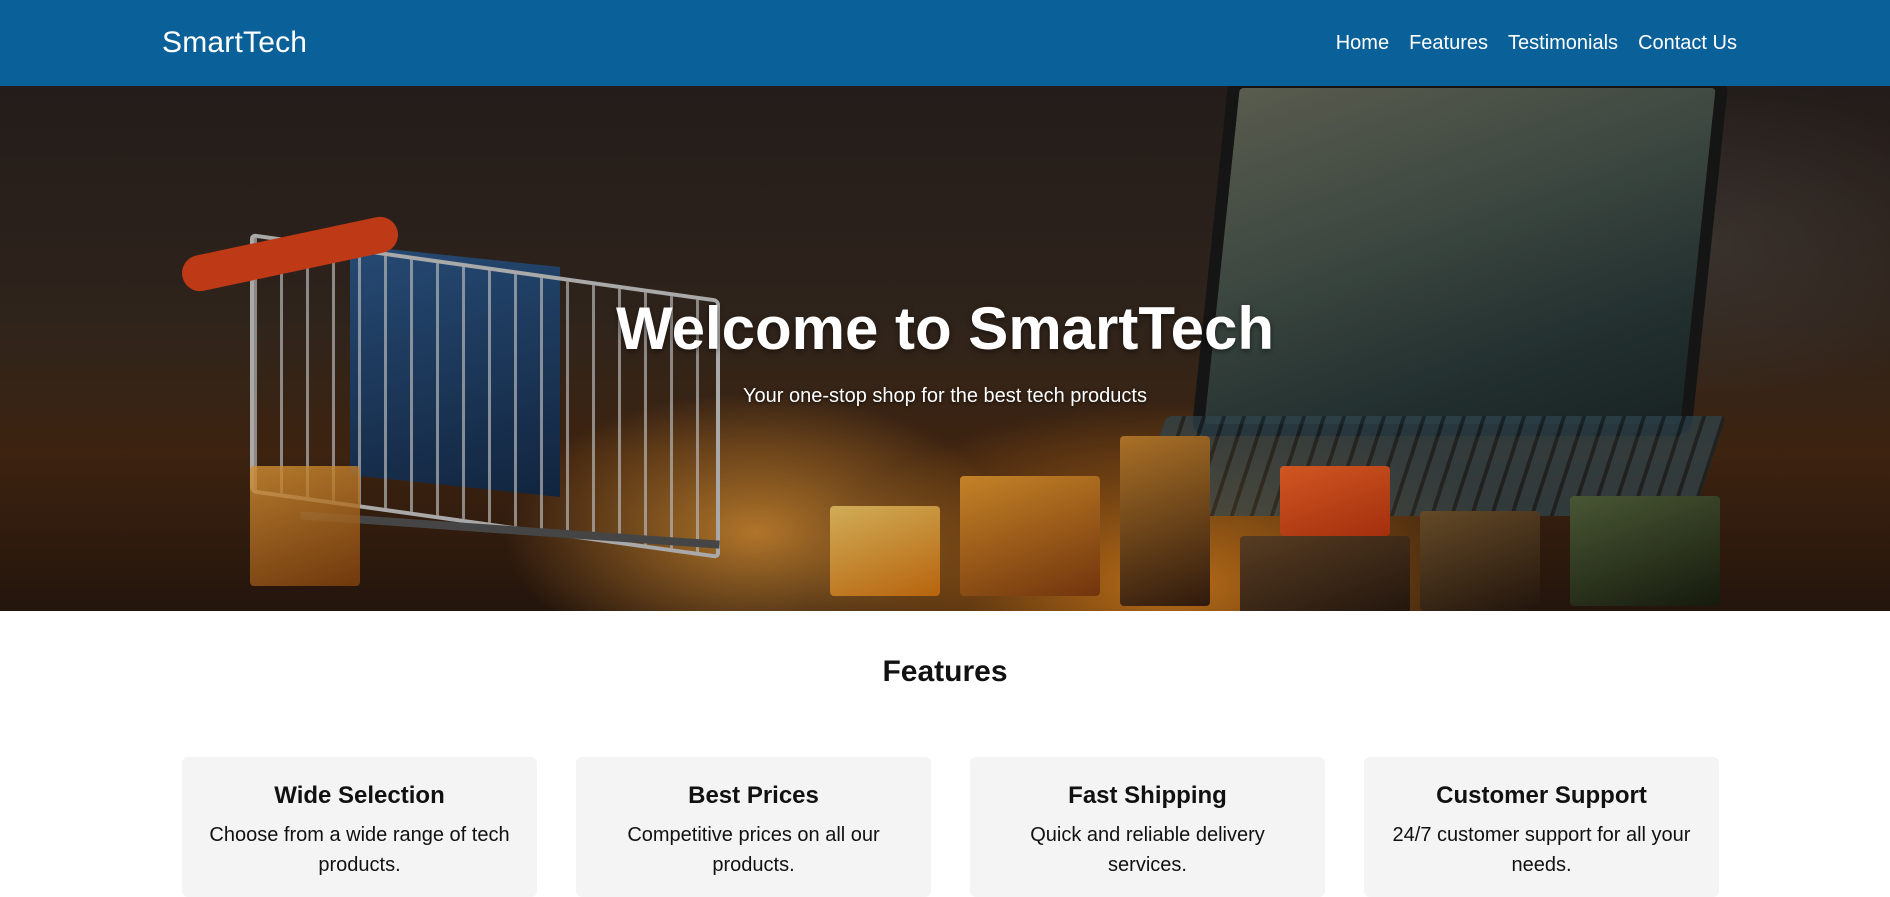  I want to click on nav-link-contact-us: Contact Us, so click(1687, 43).